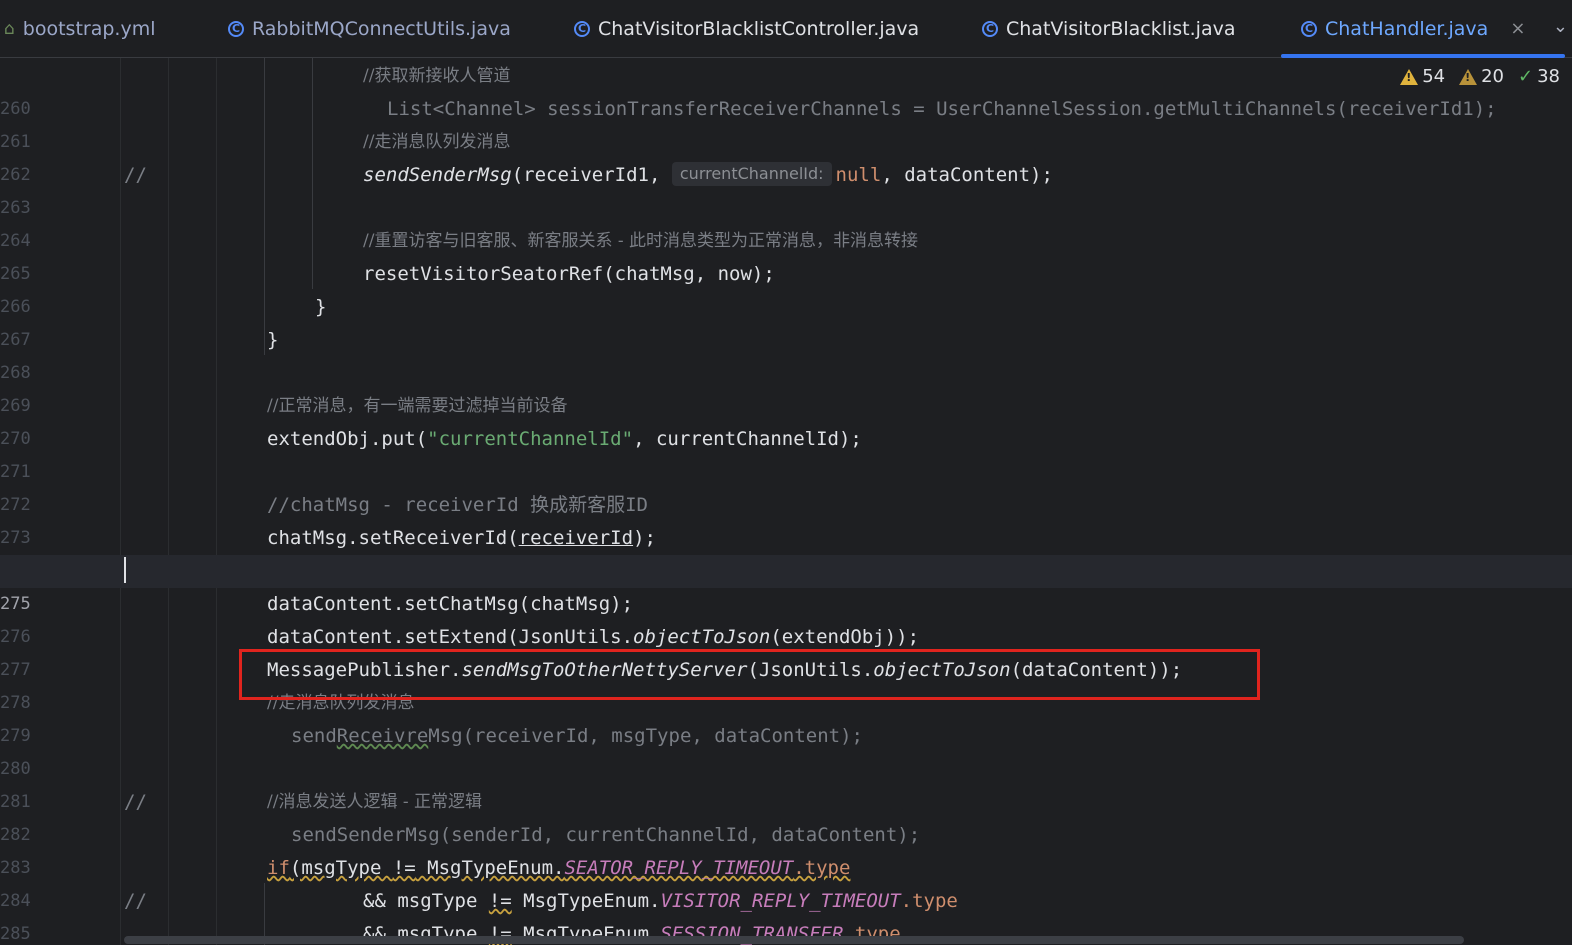  What do you see at coordinates (530, 439) in the screenshot?
I see `string-literal: "currentChannelId"` at bounding box center [530, 439].